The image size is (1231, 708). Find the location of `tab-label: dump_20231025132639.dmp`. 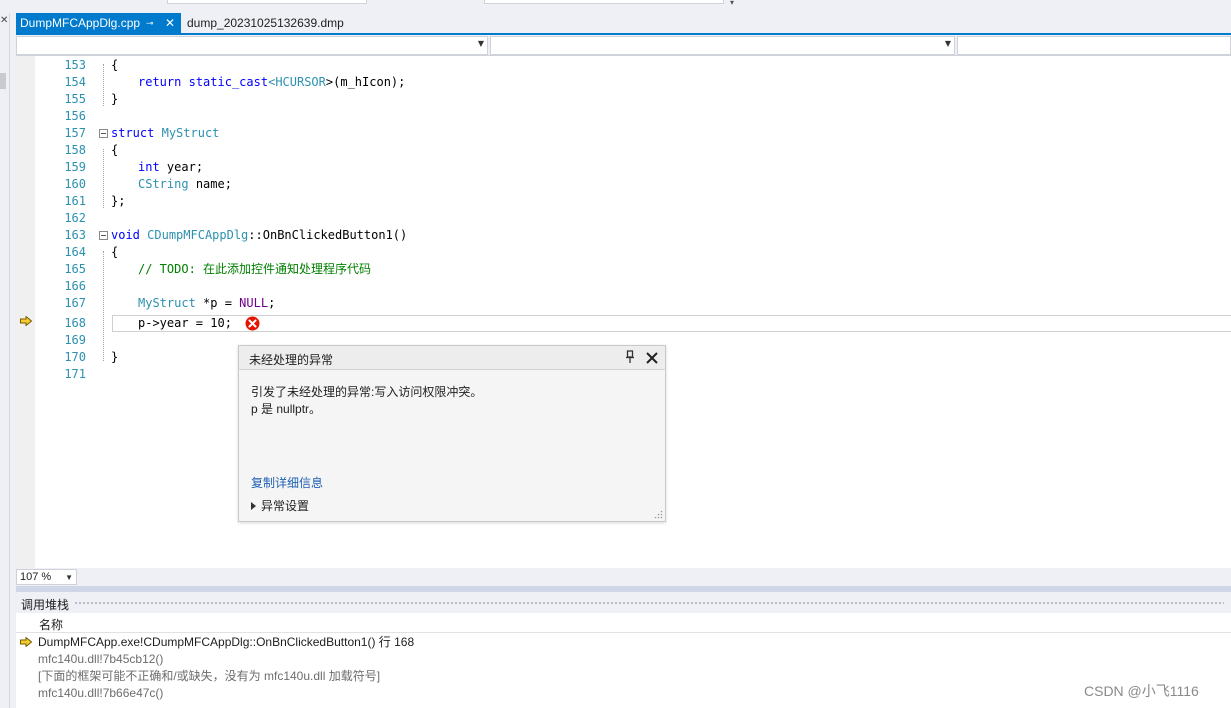

tab-label: dump_20231025132639.dmp is located at coordinates (265, 23).